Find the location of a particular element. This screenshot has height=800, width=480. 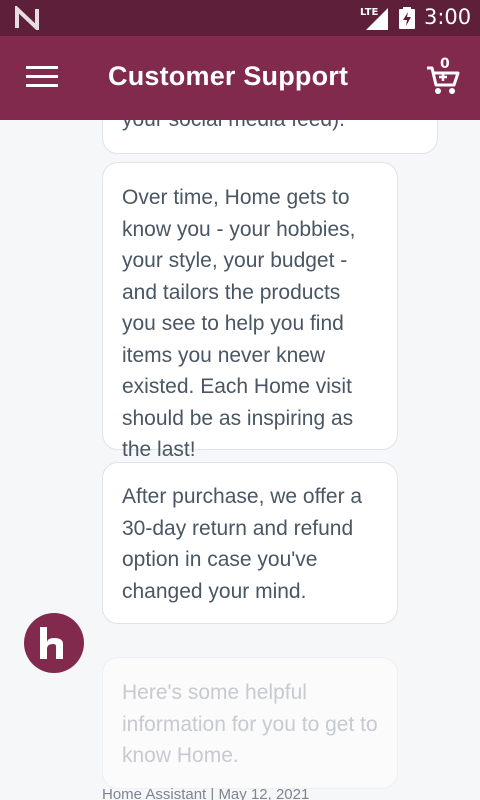

assistant-avatar is located at coordinates (54, 643).